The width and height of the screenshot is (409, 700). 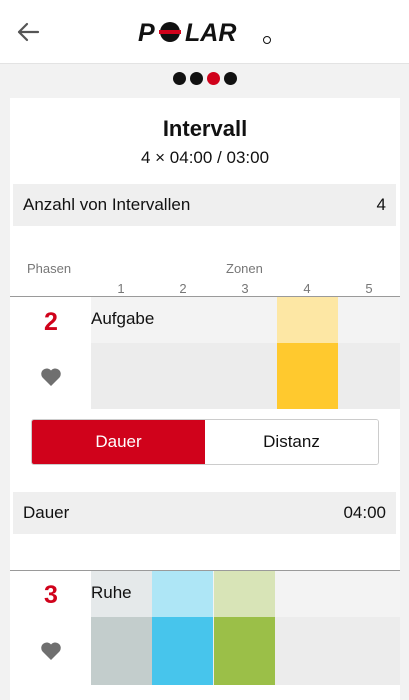 What do you see at coordinates (49, 268) in the screenshot?
I see `phases-header: Phasen` at bounding box center [49, 268].